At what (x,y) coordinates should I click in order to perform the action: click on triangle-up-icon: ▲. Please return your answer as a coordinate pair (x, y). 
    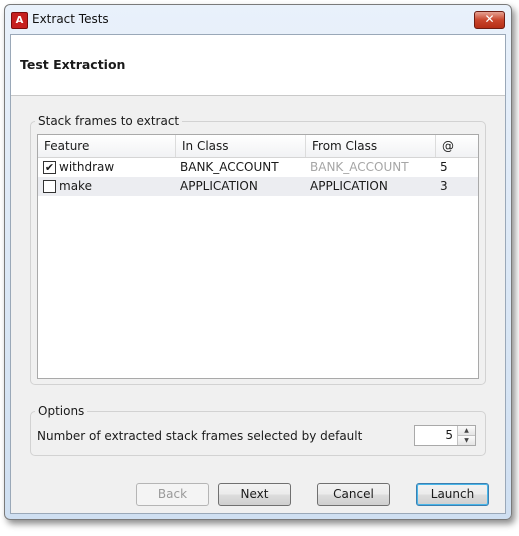
    Looking at the image, I should click on (466, 430).